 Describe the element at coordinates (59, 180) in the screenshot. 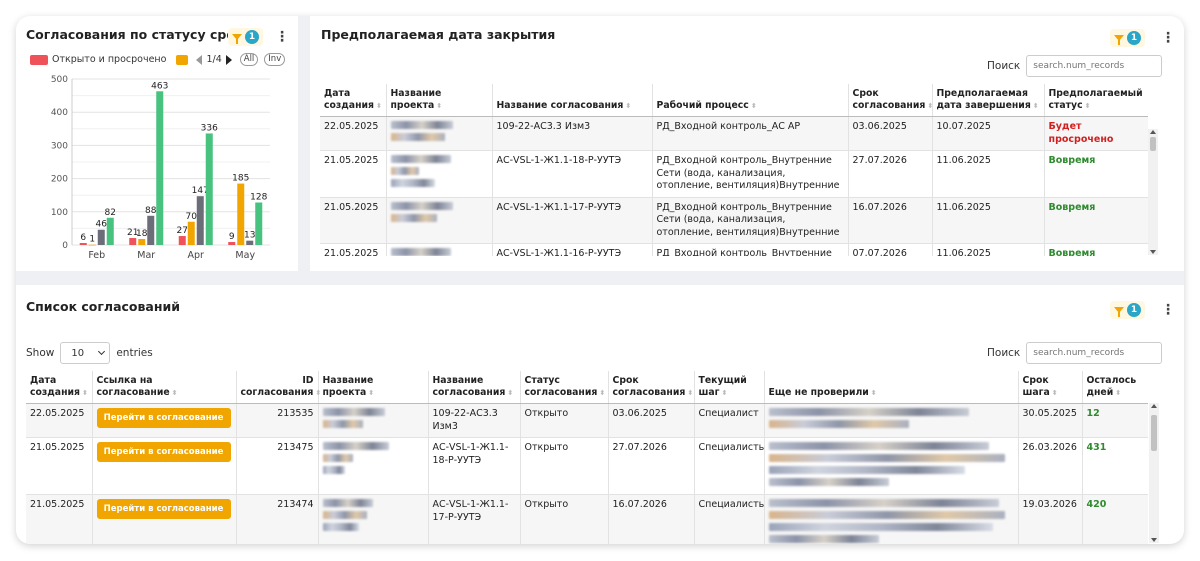

I see `y-tick-label: 200` at that location.